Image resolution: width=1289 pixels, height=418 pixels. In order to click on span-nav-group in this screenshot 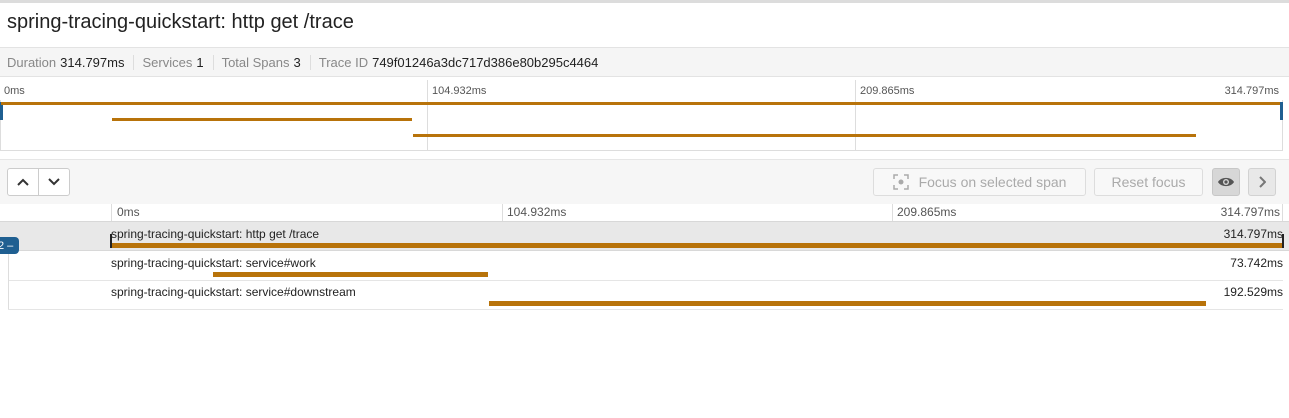, I will do `click(38, 182)`.